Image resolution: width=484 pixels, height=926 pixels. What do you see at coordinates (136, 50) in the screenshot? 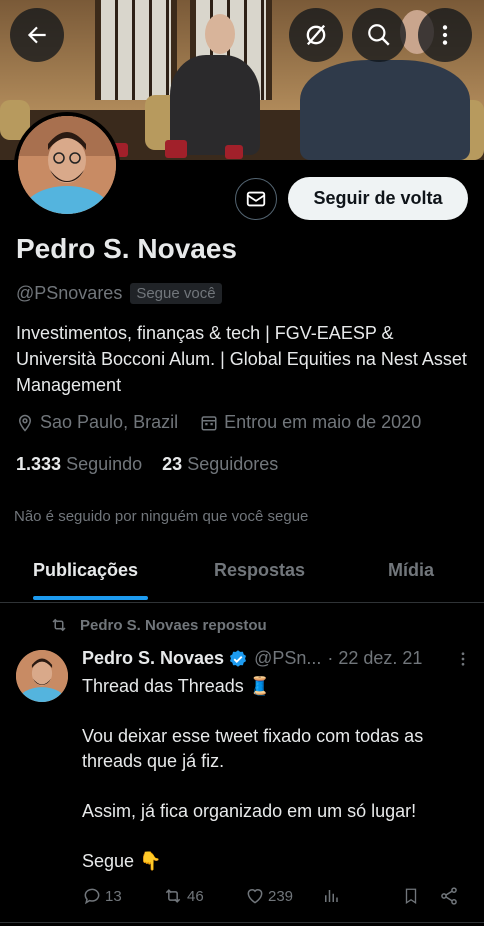
I see `banner-window` at bounding box center [136, 50].